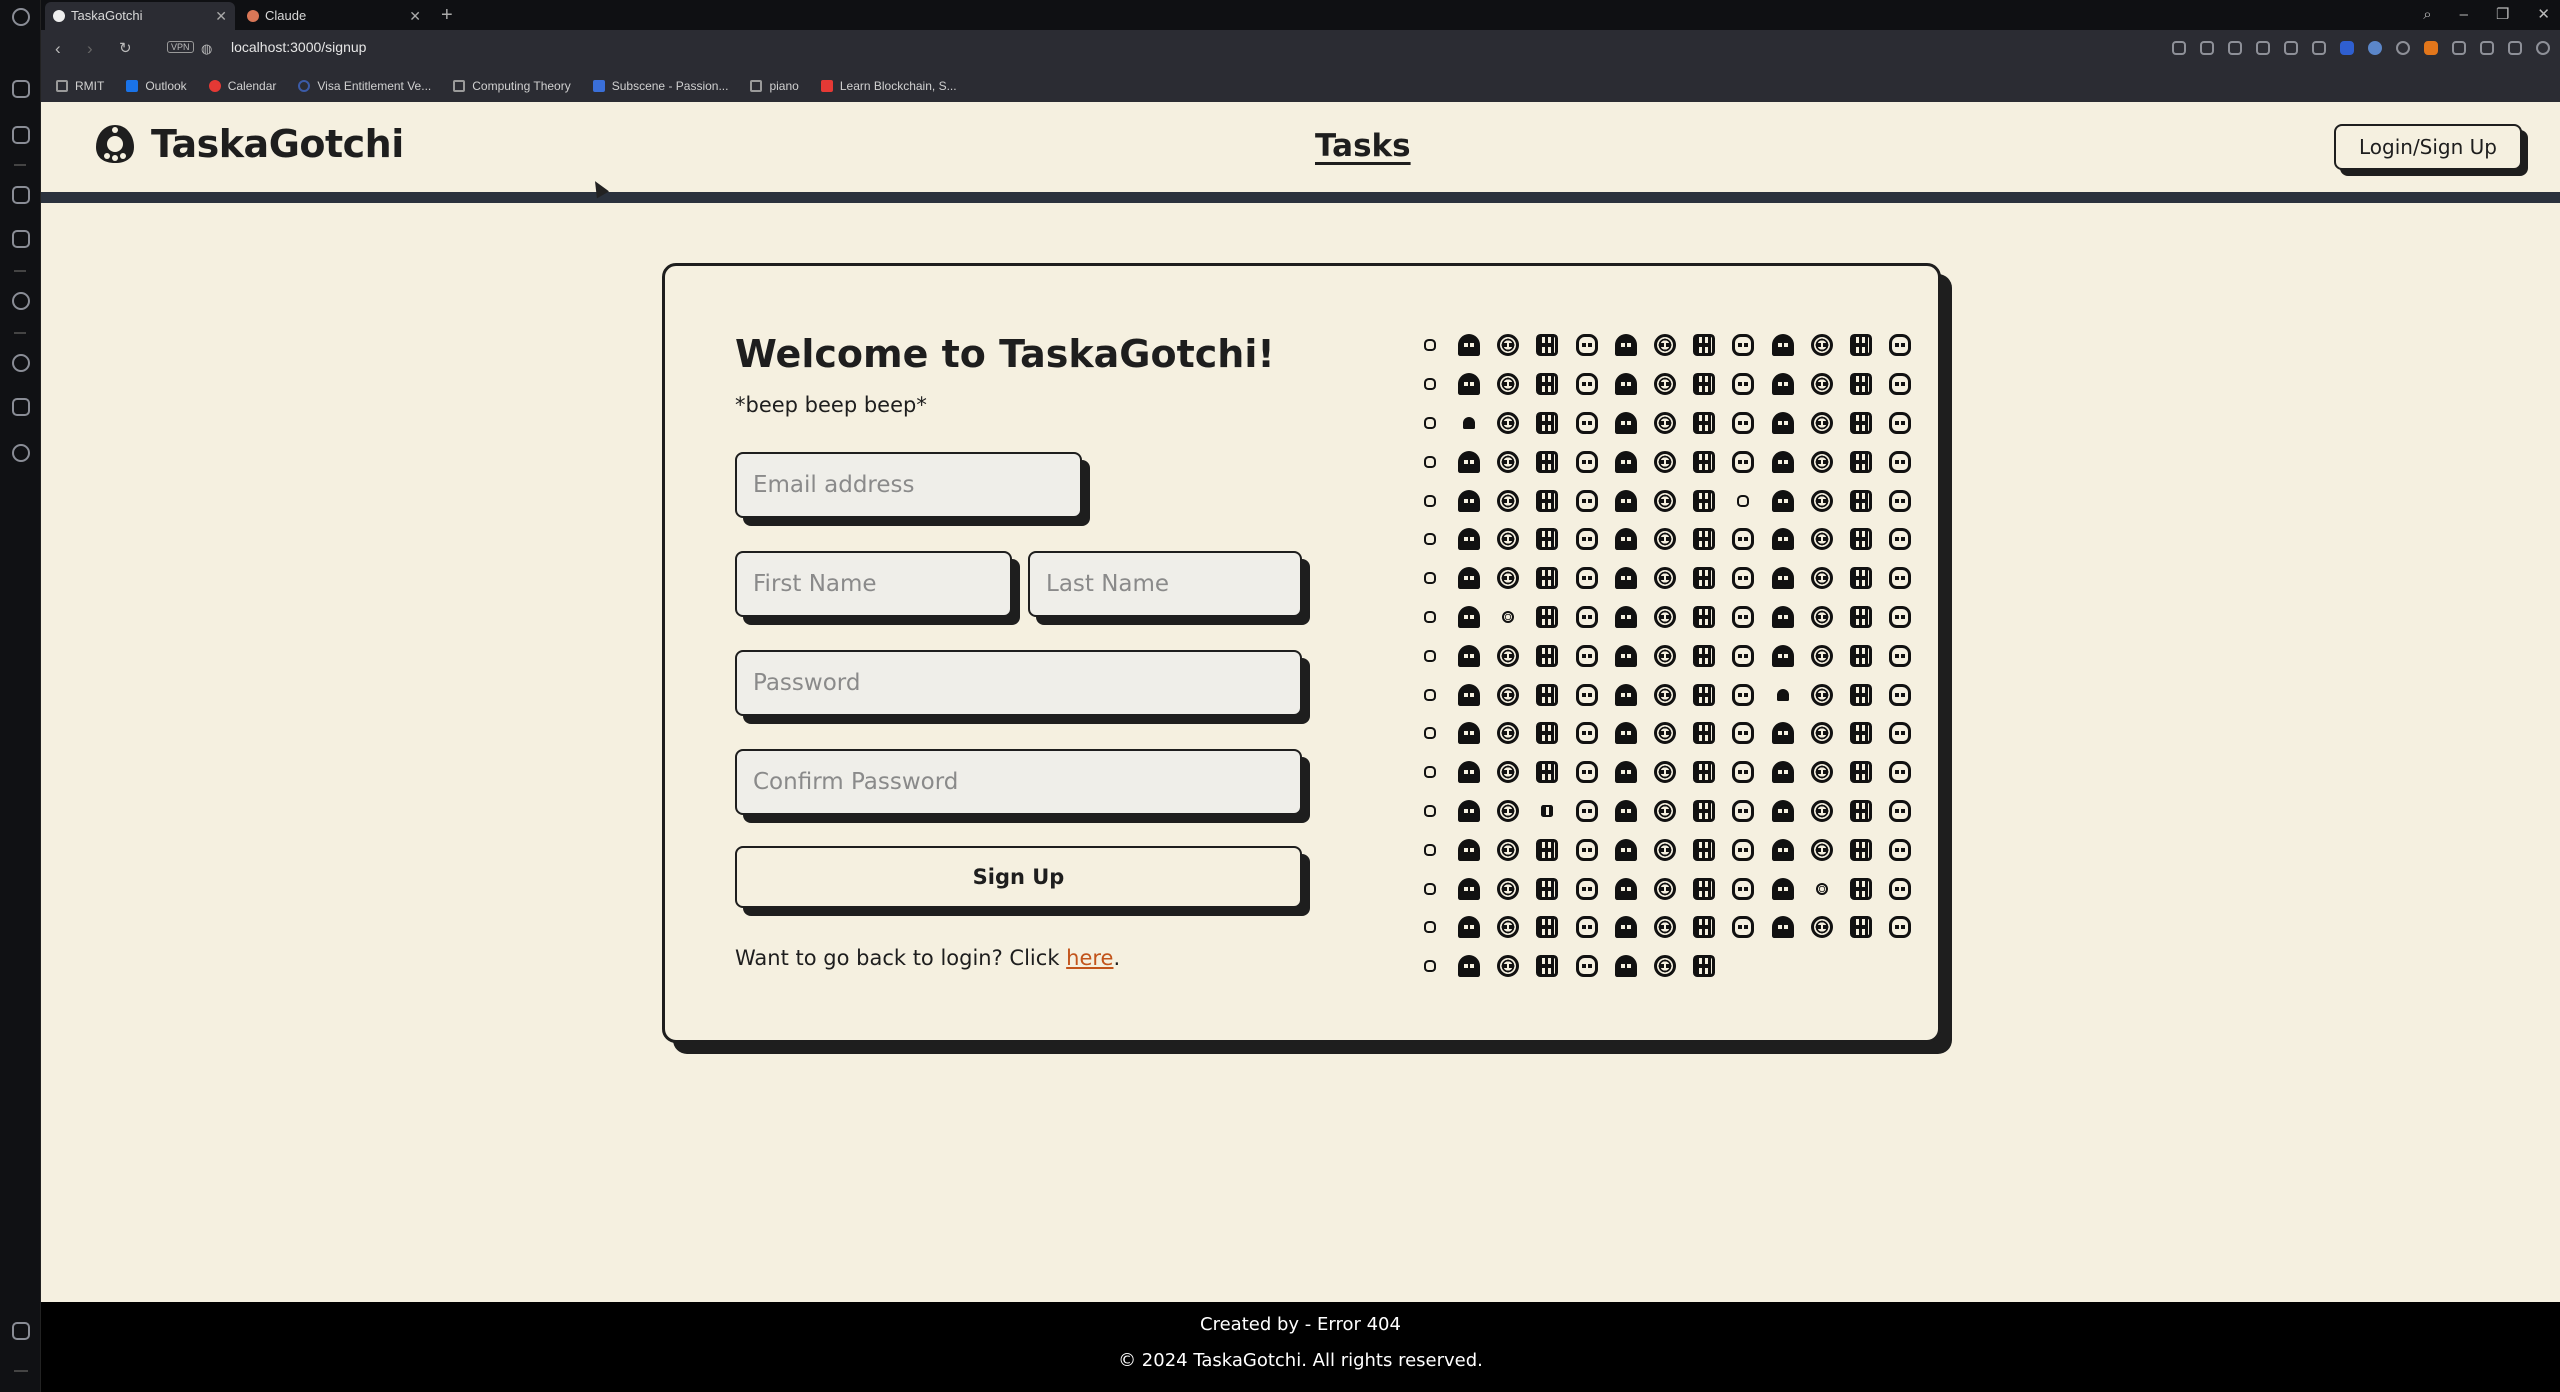 This screenshot has height=1392, width=2560. I want to click on search-tabs-icon: ⌕, so click(2427, 15).